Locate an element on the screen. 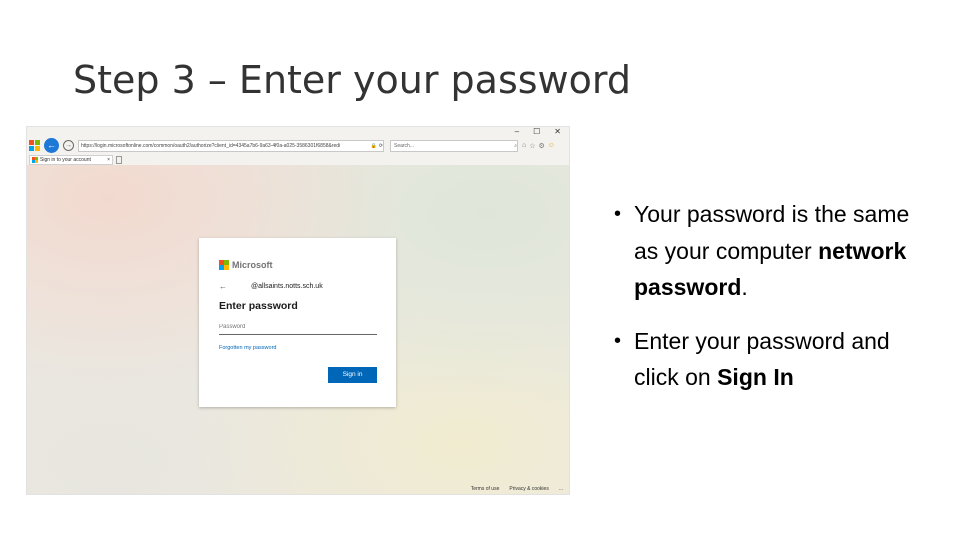 The width and height of the screenshot is (960, 540). sign-in-button: Sign in is located at coordinates (352, 375).